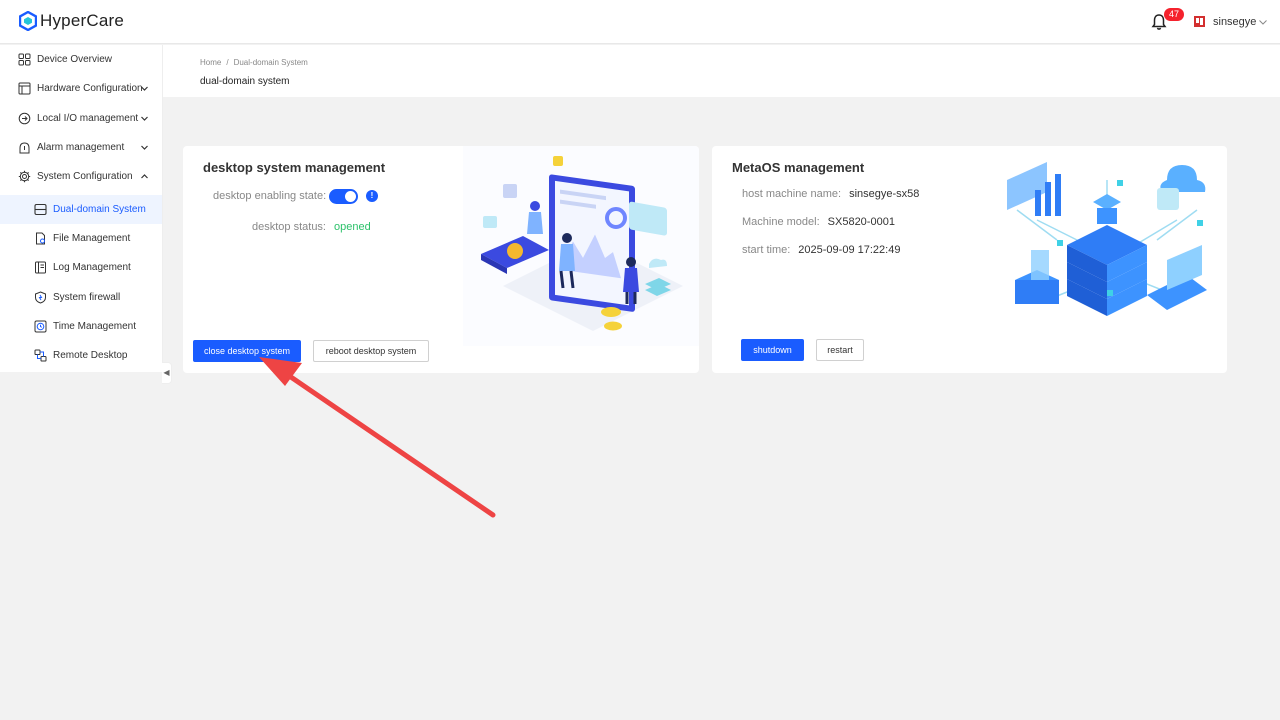  I want to click on info-icon: !, so click(372, 196).